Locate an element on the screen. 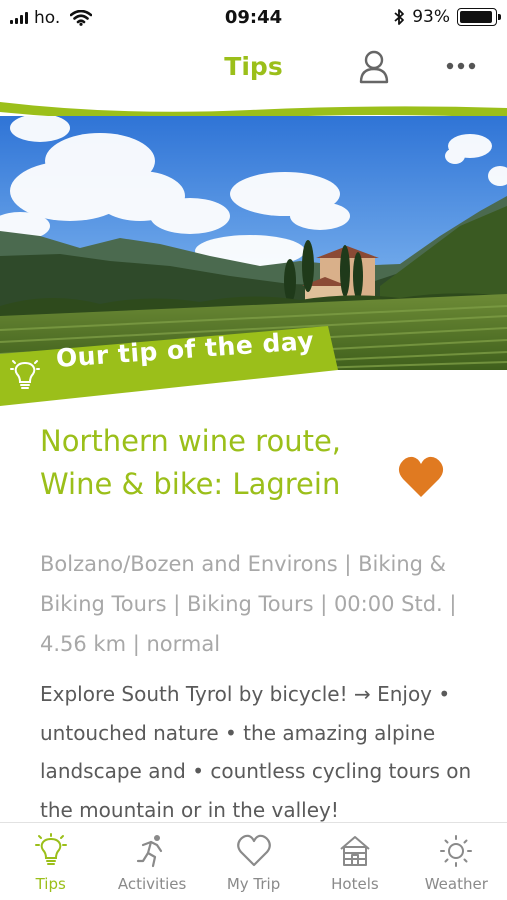  heart-icon is located at coordinates (253, 850).